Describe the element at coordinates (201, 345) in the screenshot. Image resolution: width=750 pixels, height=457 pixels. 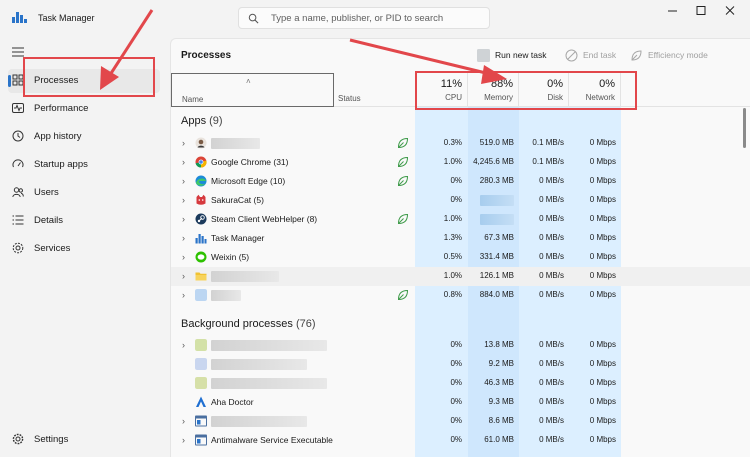
I see `app-icon` at that location.